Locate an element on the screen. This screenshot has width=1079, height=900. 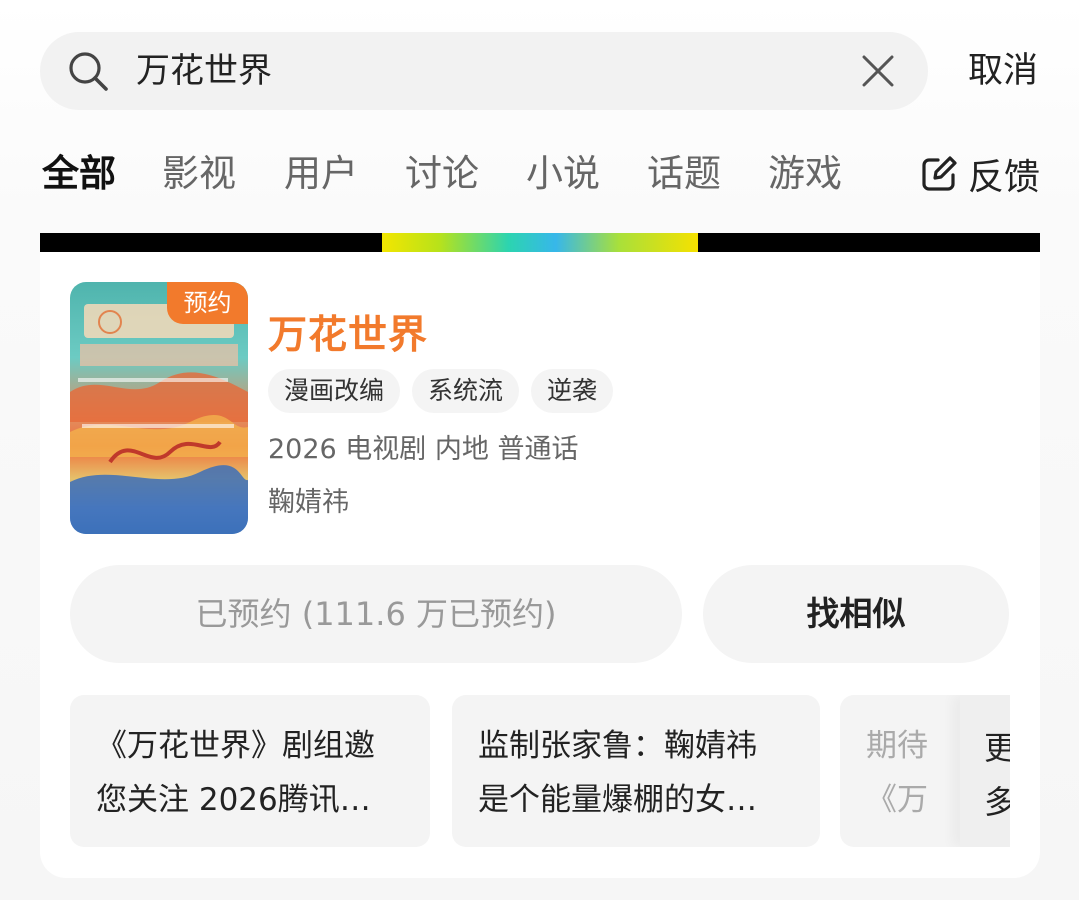
tab-games: 游戏 is located at coordinates (805, 174).